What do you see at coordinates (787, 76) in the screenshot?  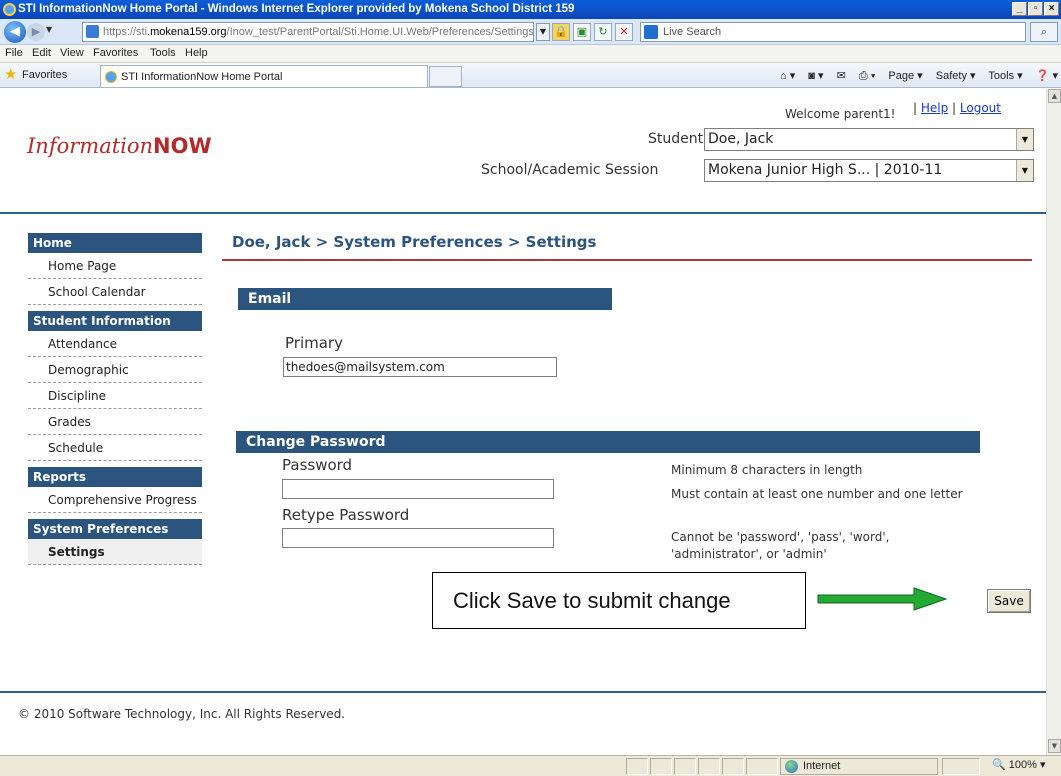 I see `home-icon: ⌂ ▾` at bounding box center [787, 76].